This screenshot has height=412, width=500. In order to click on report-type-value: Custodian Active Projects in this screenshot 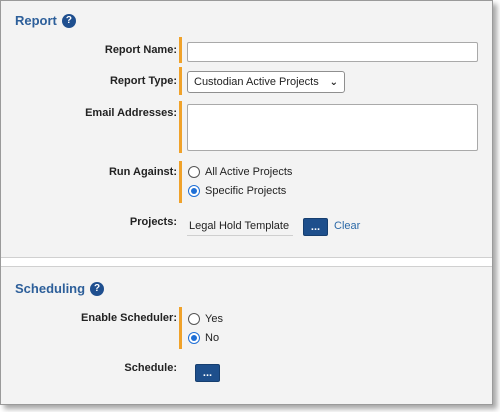, I will do `click(256, 82)`.